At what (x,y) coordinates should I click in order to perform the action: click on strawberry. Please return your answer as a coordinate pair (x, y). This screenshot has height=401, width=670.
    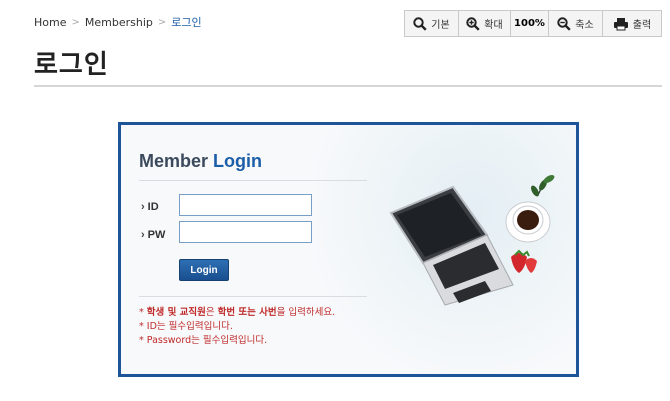
    Looking at the image, I should click on (524, 261).